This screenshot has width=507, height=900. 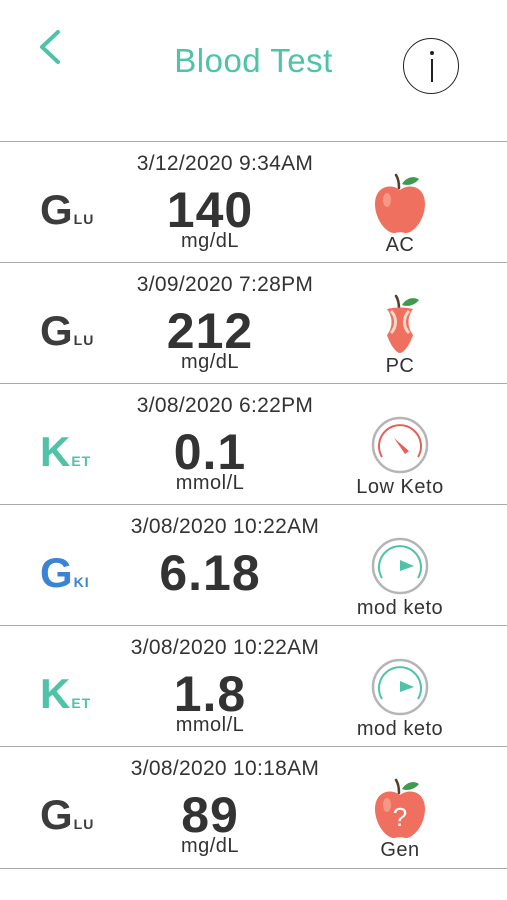 What do you see at coordinates (210, 210) in the screenshot?
I see `reading-value: 140` at bounding box center [210, 210].